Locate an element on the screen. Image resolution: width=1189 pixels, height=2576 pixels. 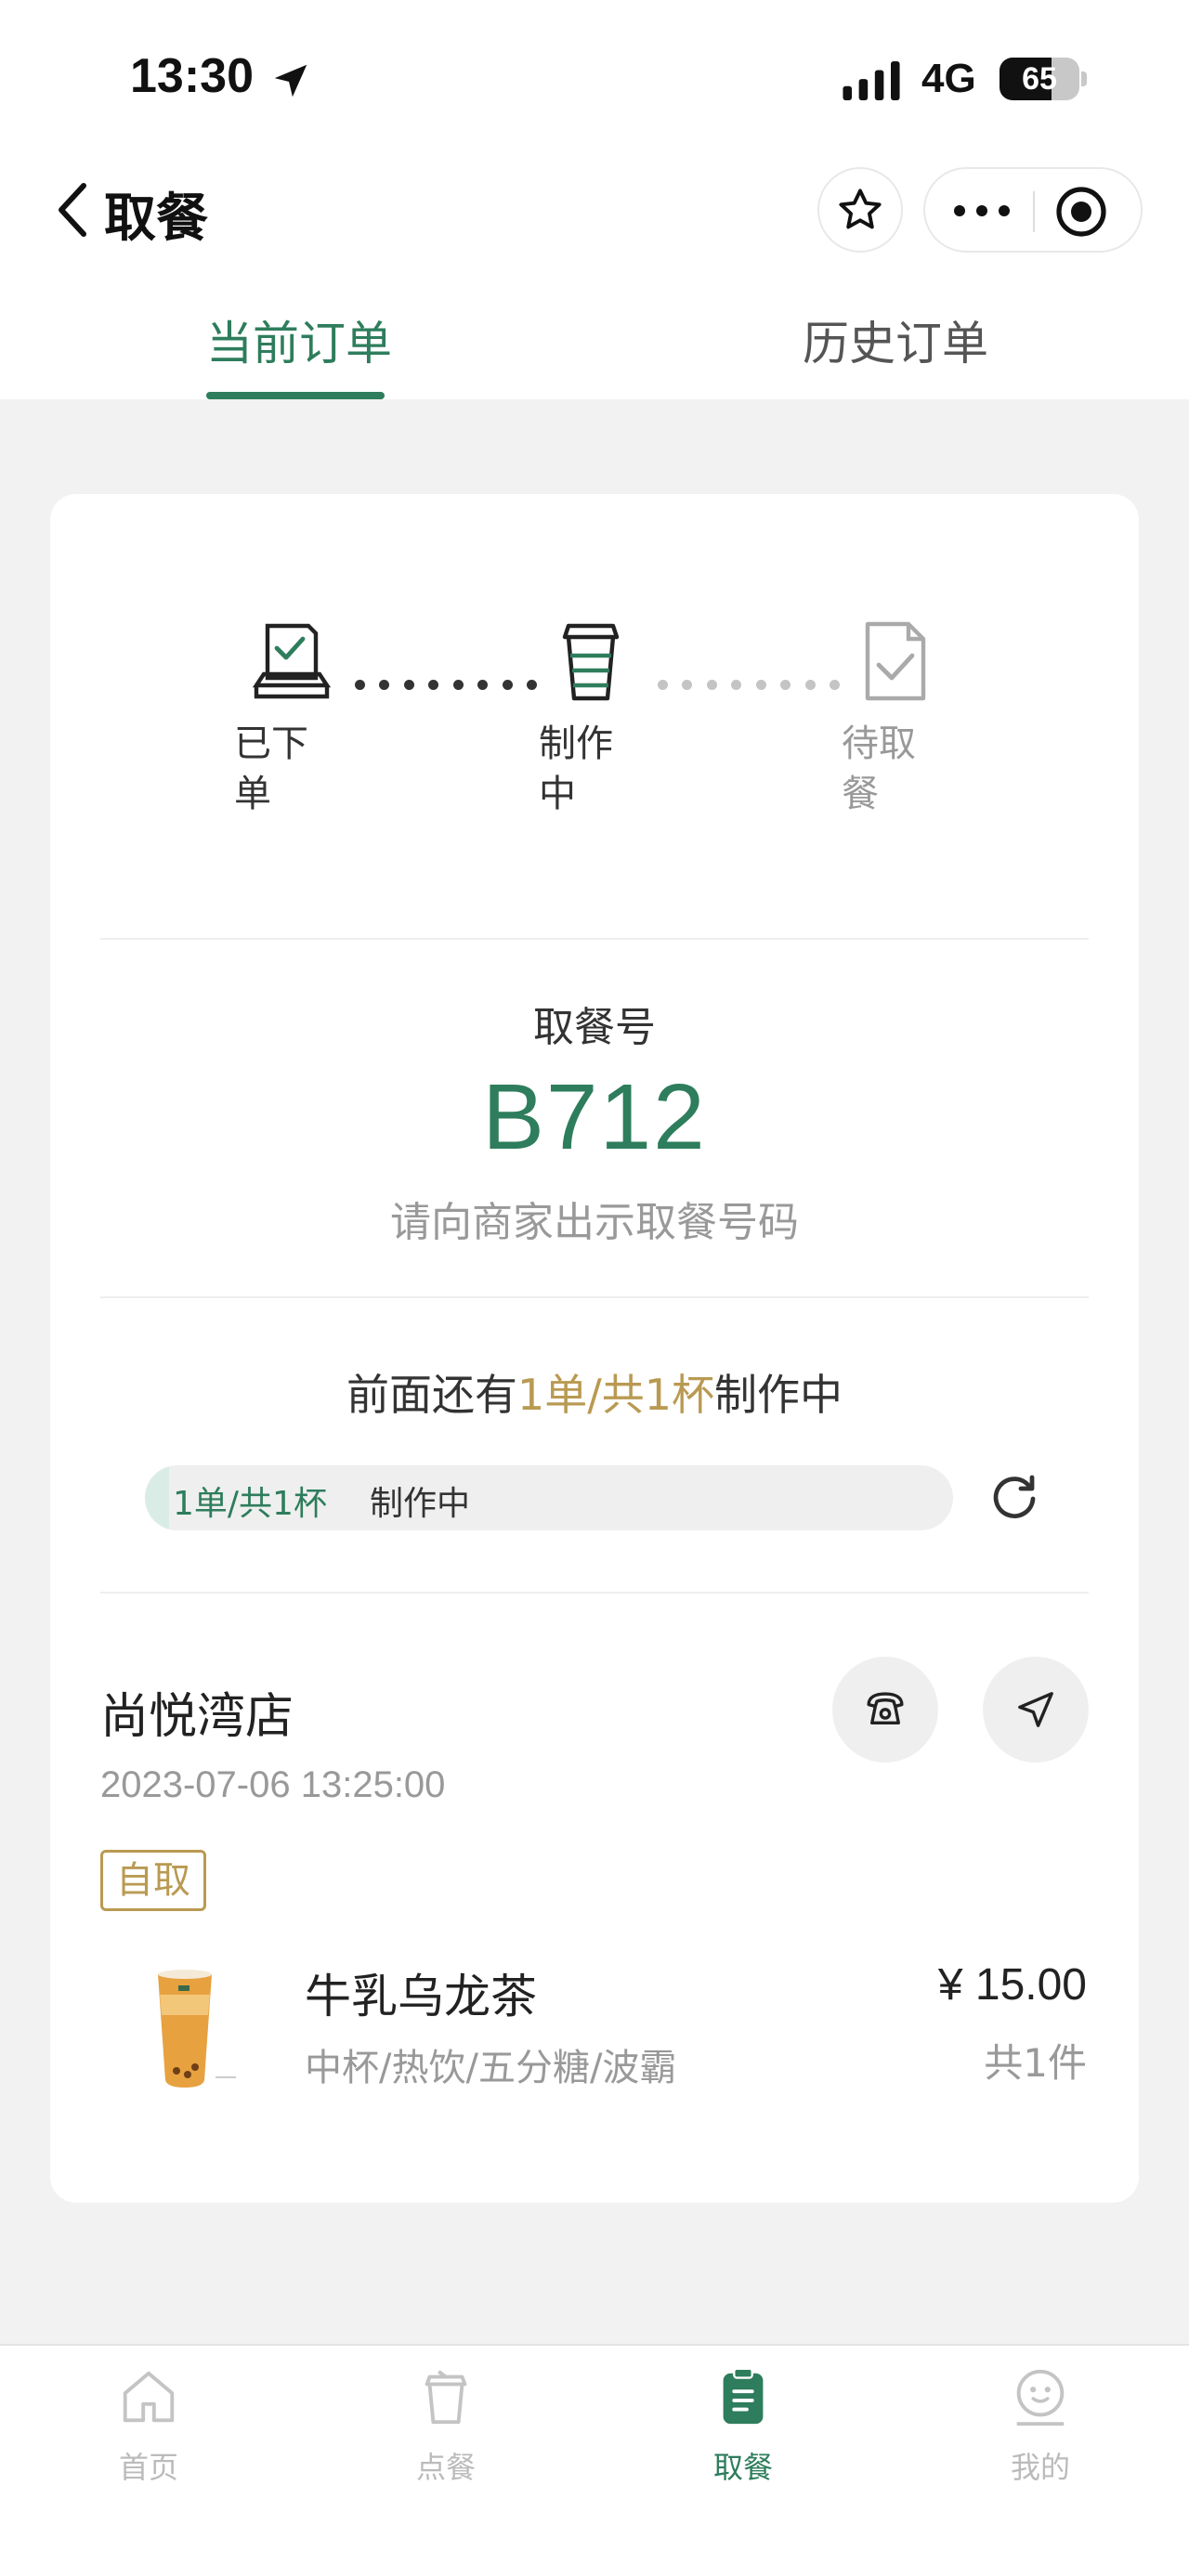
queue-count: 1单/共1杯 is located at coordinates (615, 1395).